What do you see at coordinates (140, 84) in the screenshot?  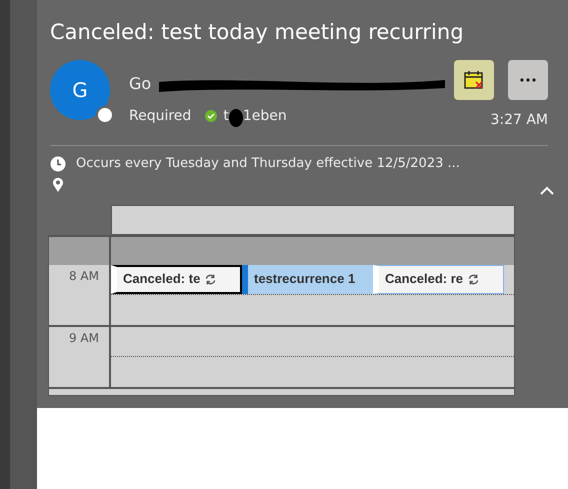 I see `sender-name: Go` at bounding box center [140, 84].